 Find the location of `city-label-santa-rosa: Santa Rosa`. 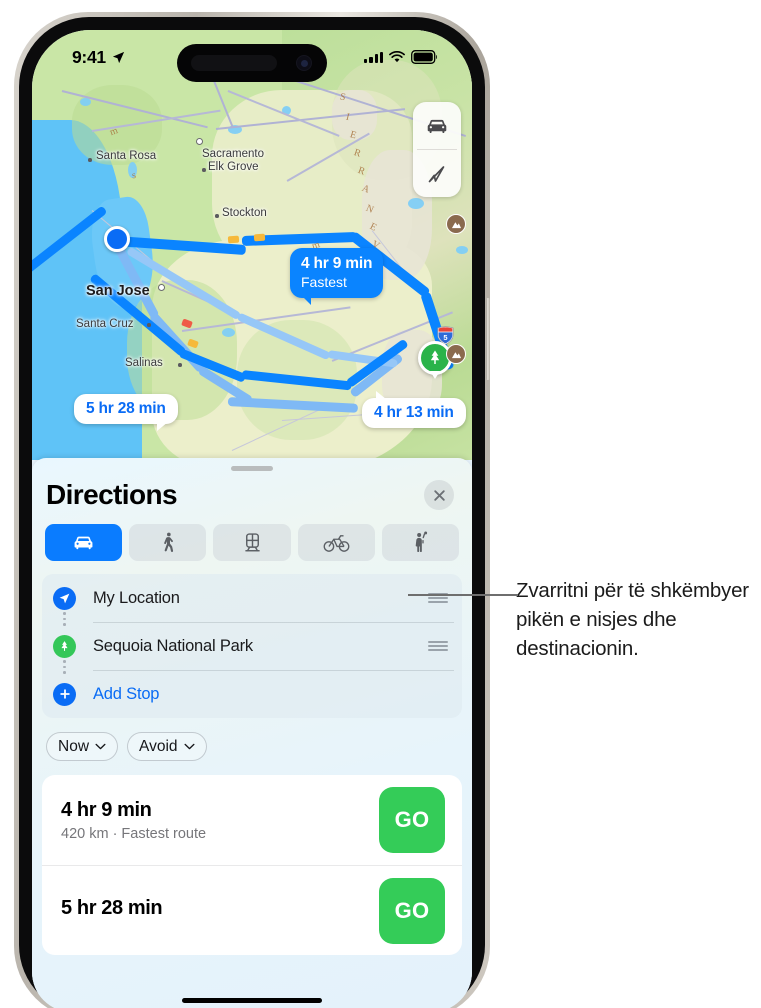

city-label-santa-rosa: Santa Rosa is located at coordinates (126, 156).